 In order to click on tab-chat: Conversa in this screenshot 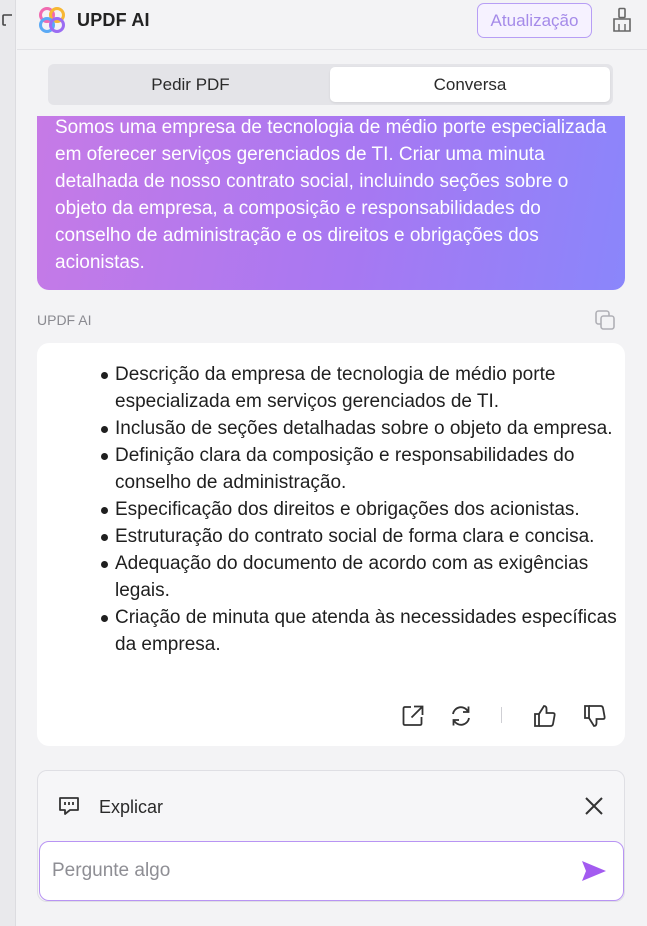, I will do `click(470, 84)`.